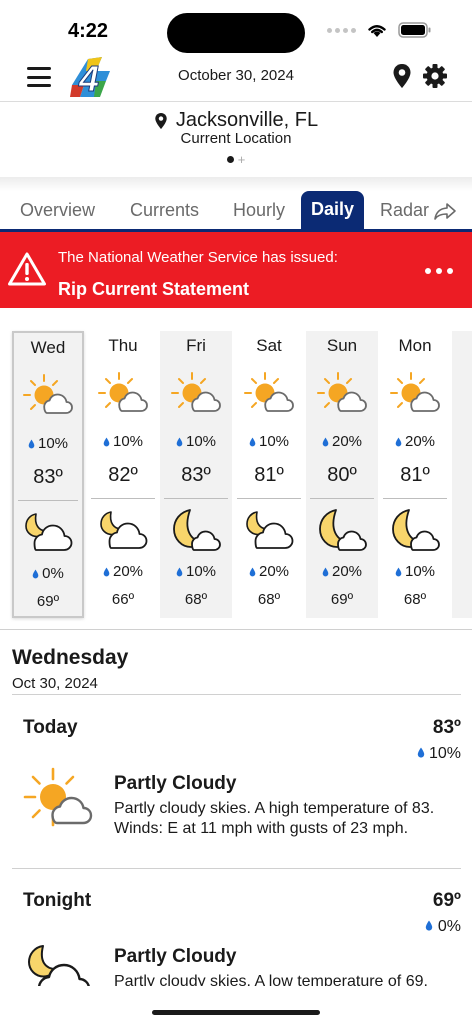 This screenshot has width=472, height=1024. Describe the element at coordinates (414, 30) in the screenshot. I see `battery-icon` at that location.